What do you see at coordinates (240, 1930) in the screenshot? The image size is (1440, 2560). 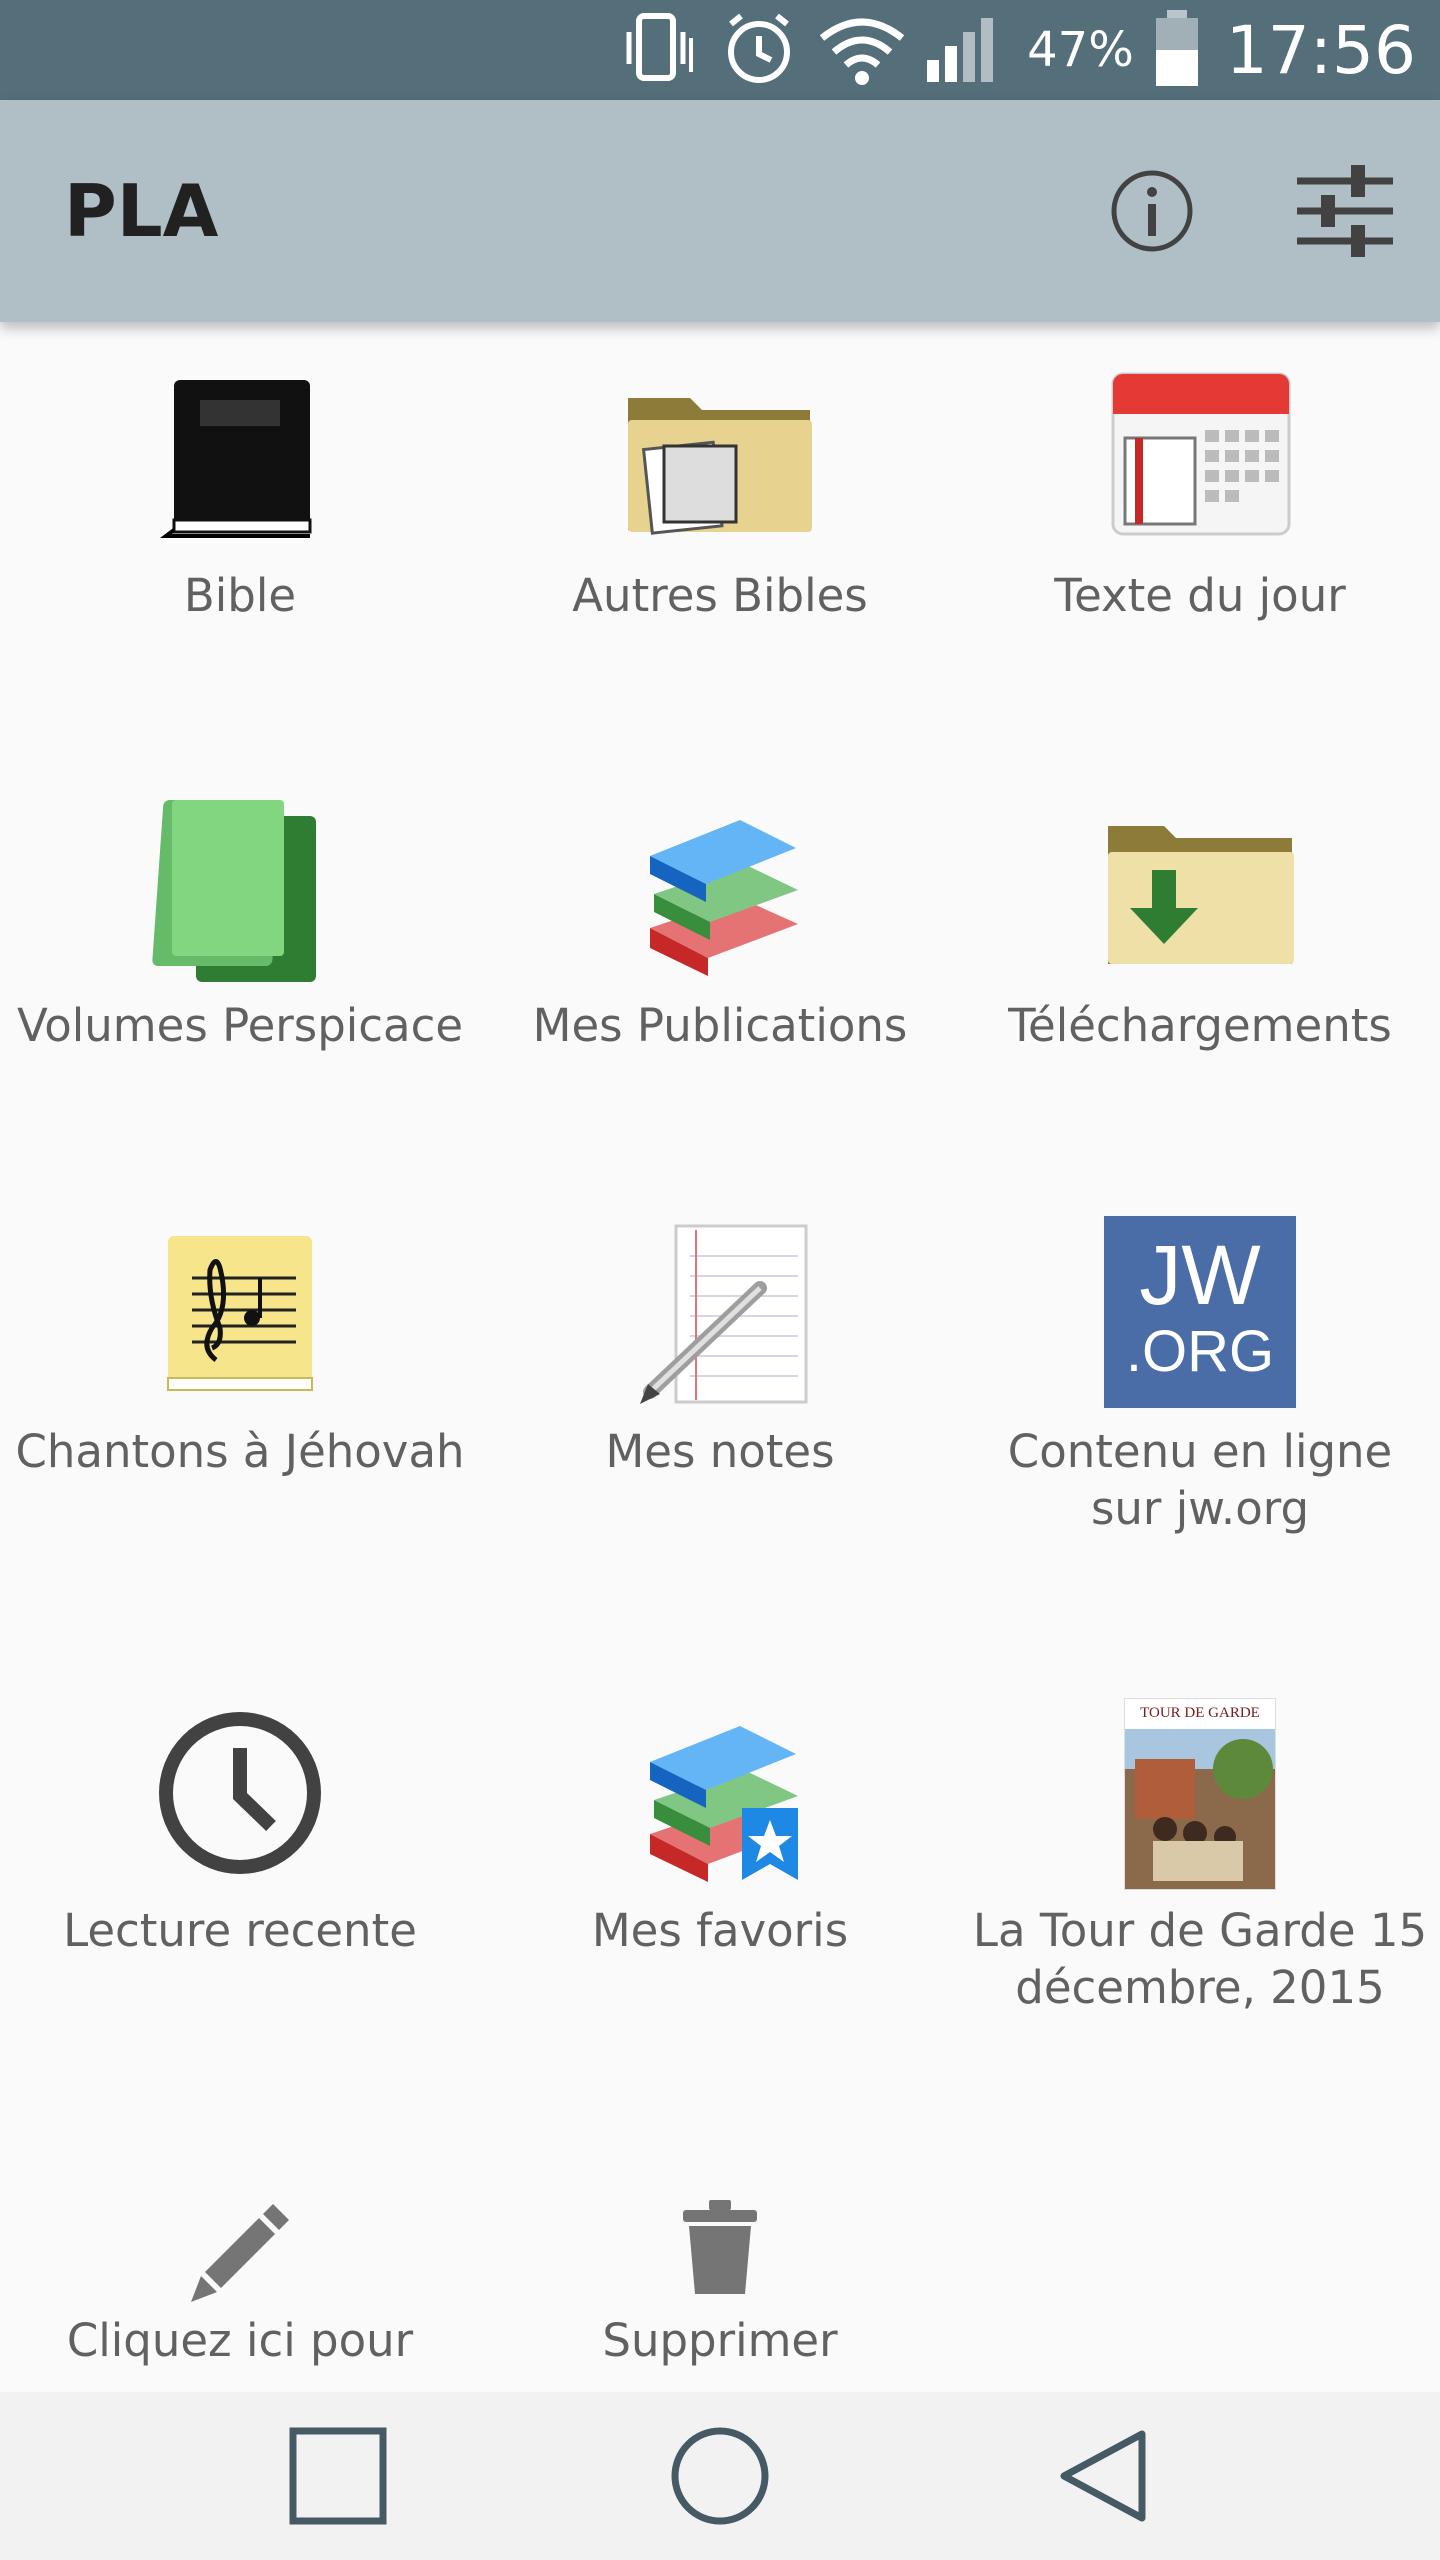 I see `tile-label: Lecture recente` at bounding box center [240, 1930].